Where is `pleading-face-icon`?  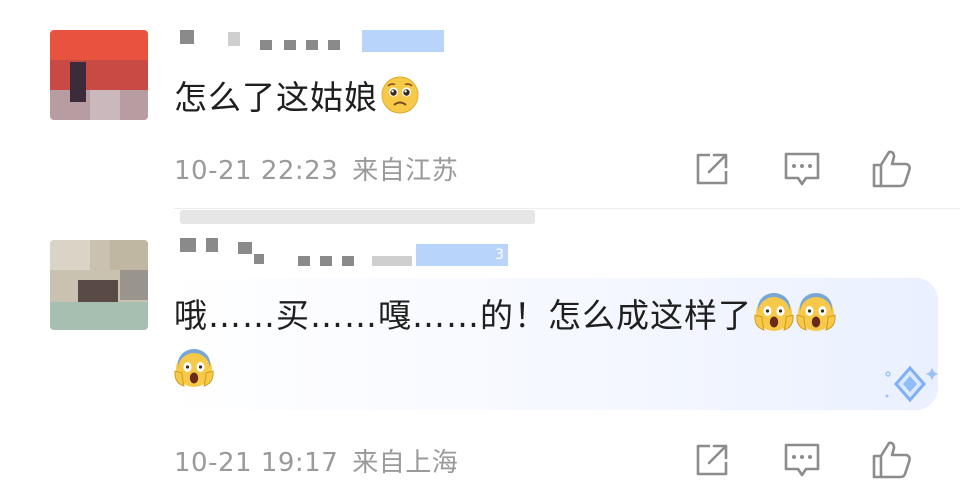
pleading-face-icon is located at coordinates (400, 95).